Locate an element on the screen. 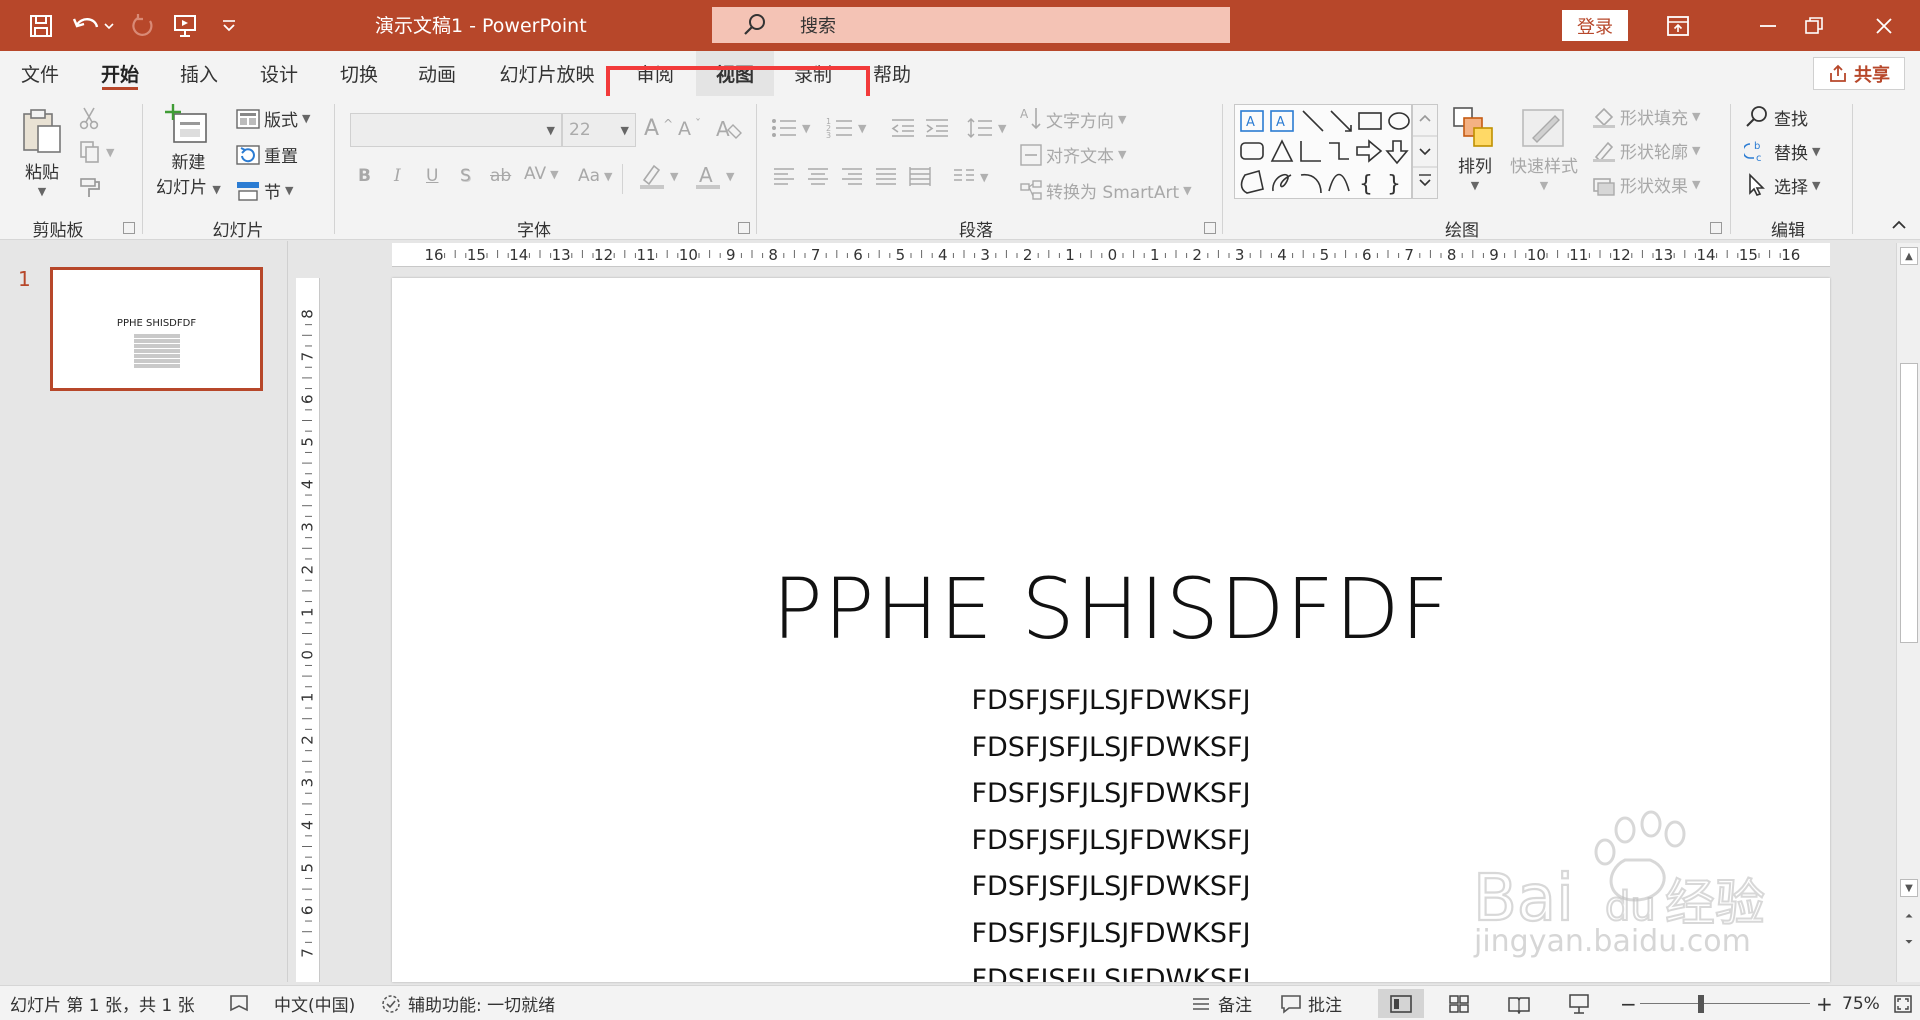  close-icon is located at coordinates (1884, 26).